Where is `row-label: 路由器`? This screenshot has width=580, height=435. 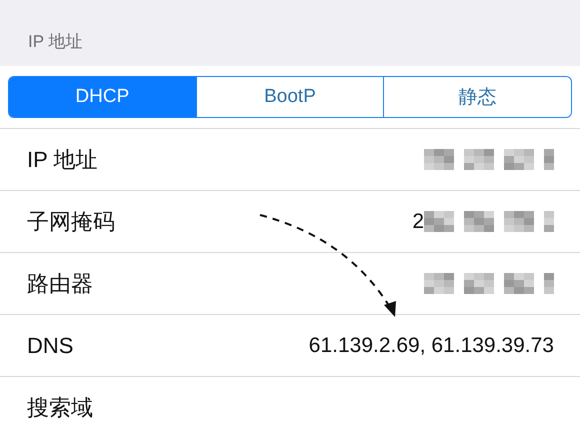
row-label: 路由器 is located at coordinates (60, 284).